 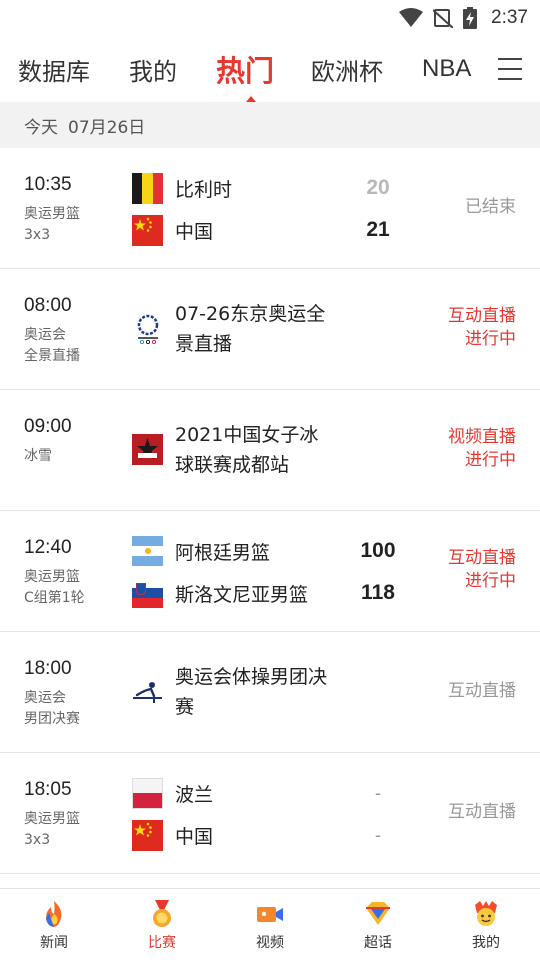 What do you see at coordinates (250, 99) in the screenshot?
I see `active-tab-indicator-icon` at bounding box center [250, 99].